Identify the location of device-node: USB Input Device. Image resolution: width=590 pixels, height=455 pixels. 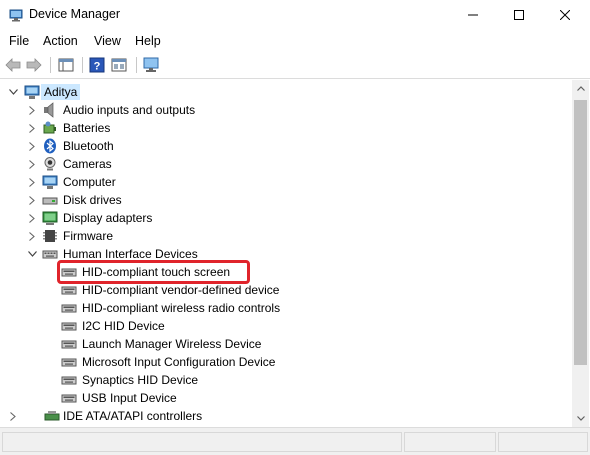
(286, 398).